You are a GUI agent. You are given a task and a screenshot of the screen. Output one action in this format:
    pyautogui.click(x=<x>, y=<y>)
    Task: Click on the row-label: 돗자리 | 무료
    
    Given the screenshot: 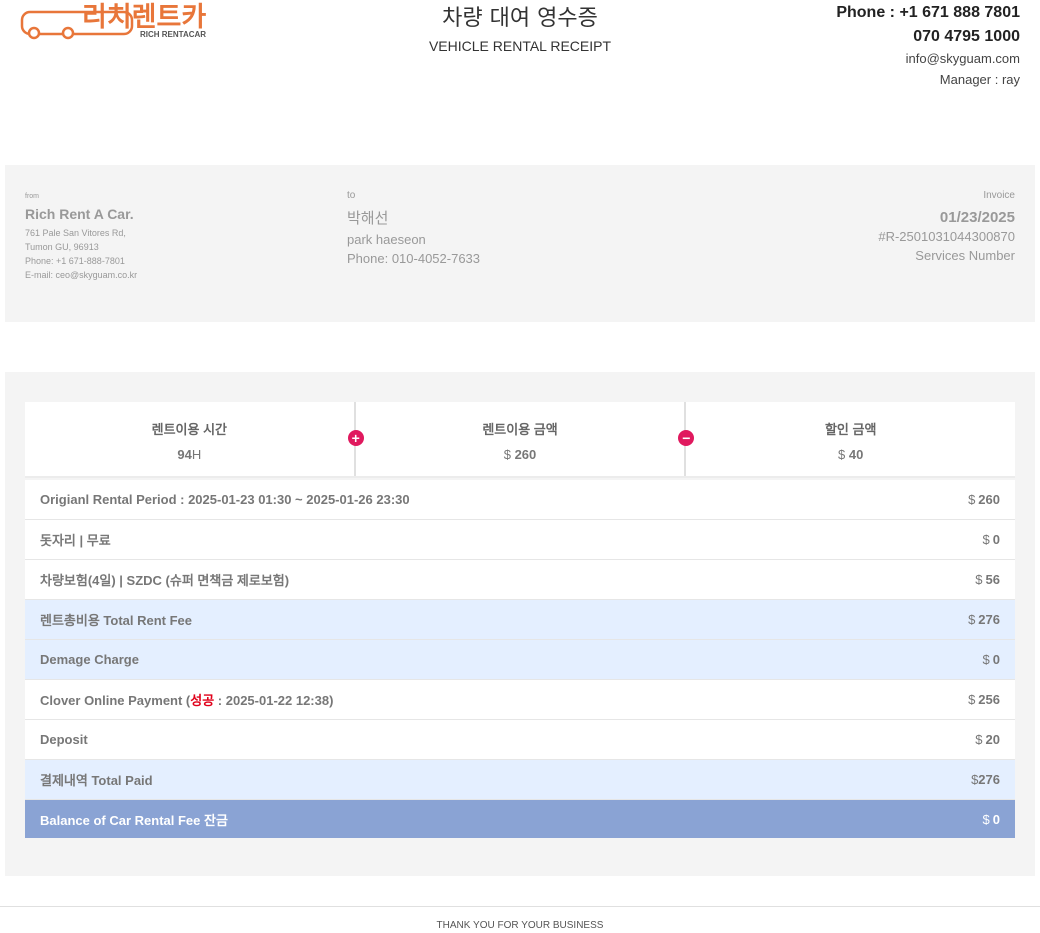 What is the action you would take?
    pyautogui.click(x=75, y=540)
    